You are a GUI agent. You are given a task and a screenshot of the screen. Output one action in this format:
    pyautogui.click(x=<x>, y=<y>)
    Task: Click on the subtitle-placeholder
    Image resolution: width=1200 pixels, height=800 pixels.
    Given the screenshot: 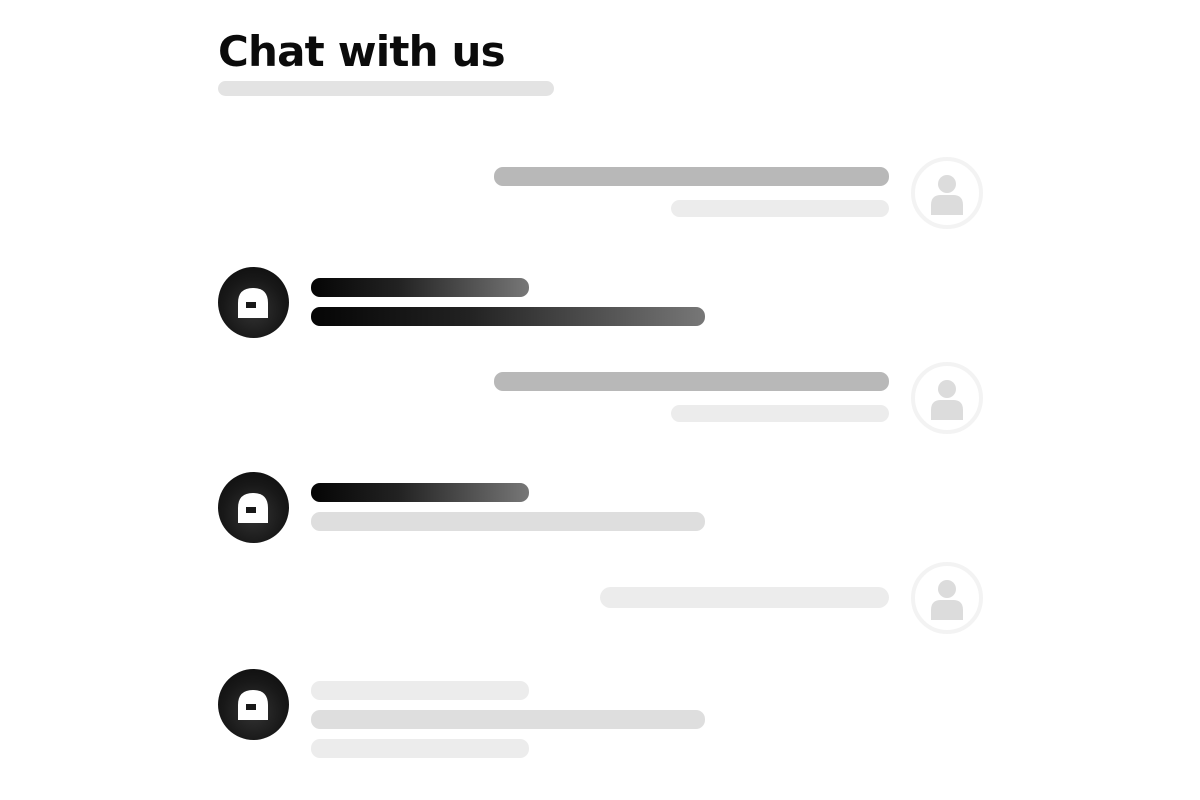 What is the action you would take?
    pyautogui.click(x=386, y=88)
    